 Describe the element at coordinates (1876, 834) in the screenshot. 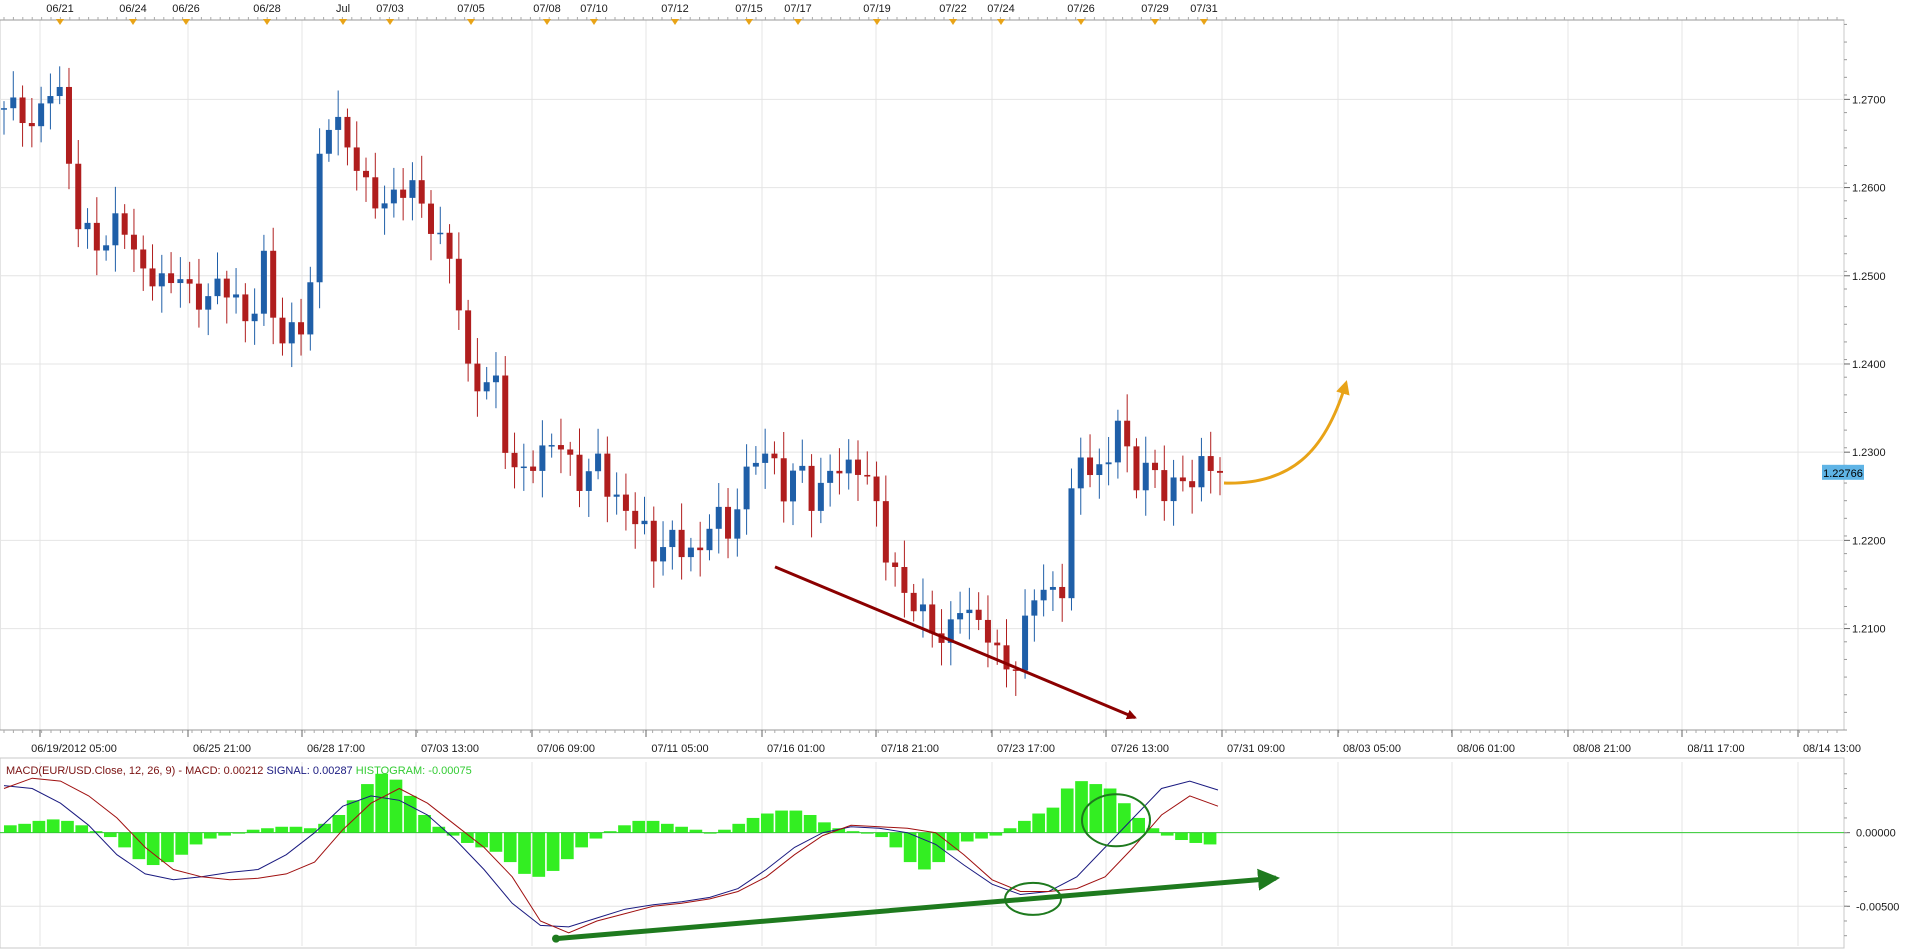

I see `macd-y-tick-label: 0.00000` at that location.